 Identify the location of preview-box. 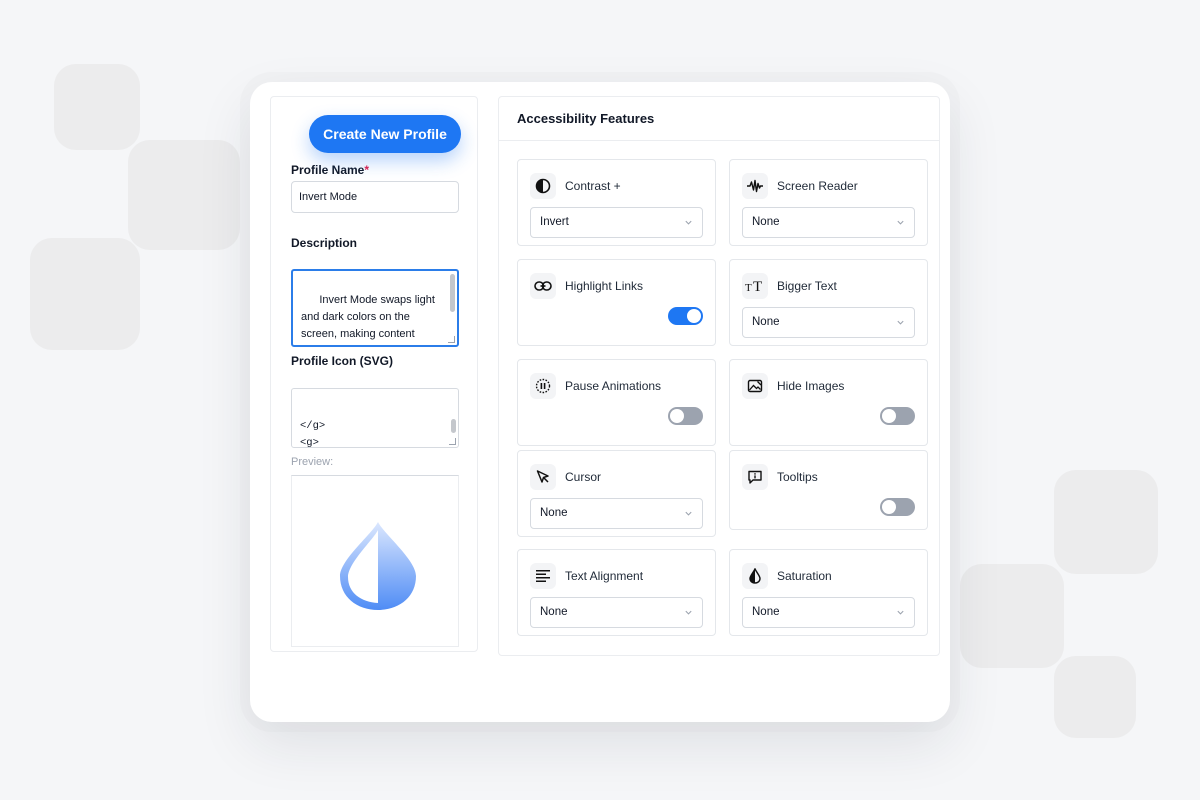
(375, 561).